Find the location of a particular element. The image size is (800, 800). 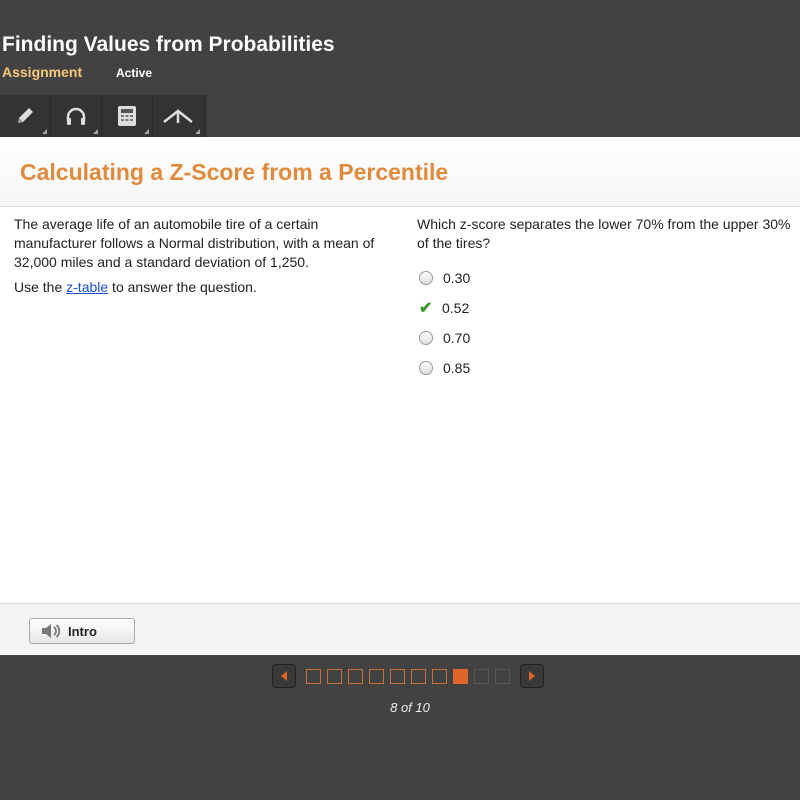

check-icon: ✔ is located at coordinates (426, 308).